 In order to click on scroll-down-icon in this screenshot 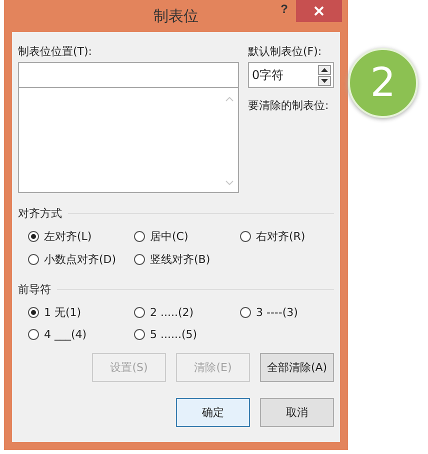, I will do `click(229, 183)`.